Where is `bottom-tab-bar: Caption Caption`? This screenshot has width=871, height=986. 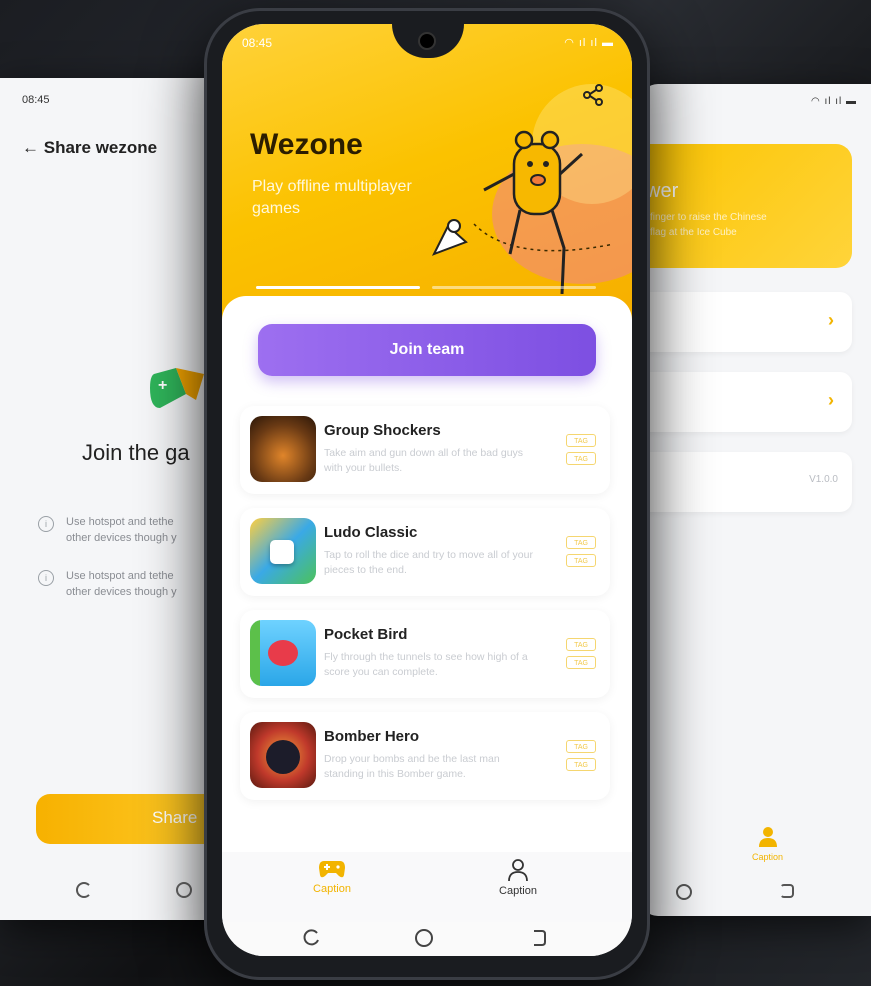
bottom-tab-bar: Caption Caption is located at coordinates (427, 887).